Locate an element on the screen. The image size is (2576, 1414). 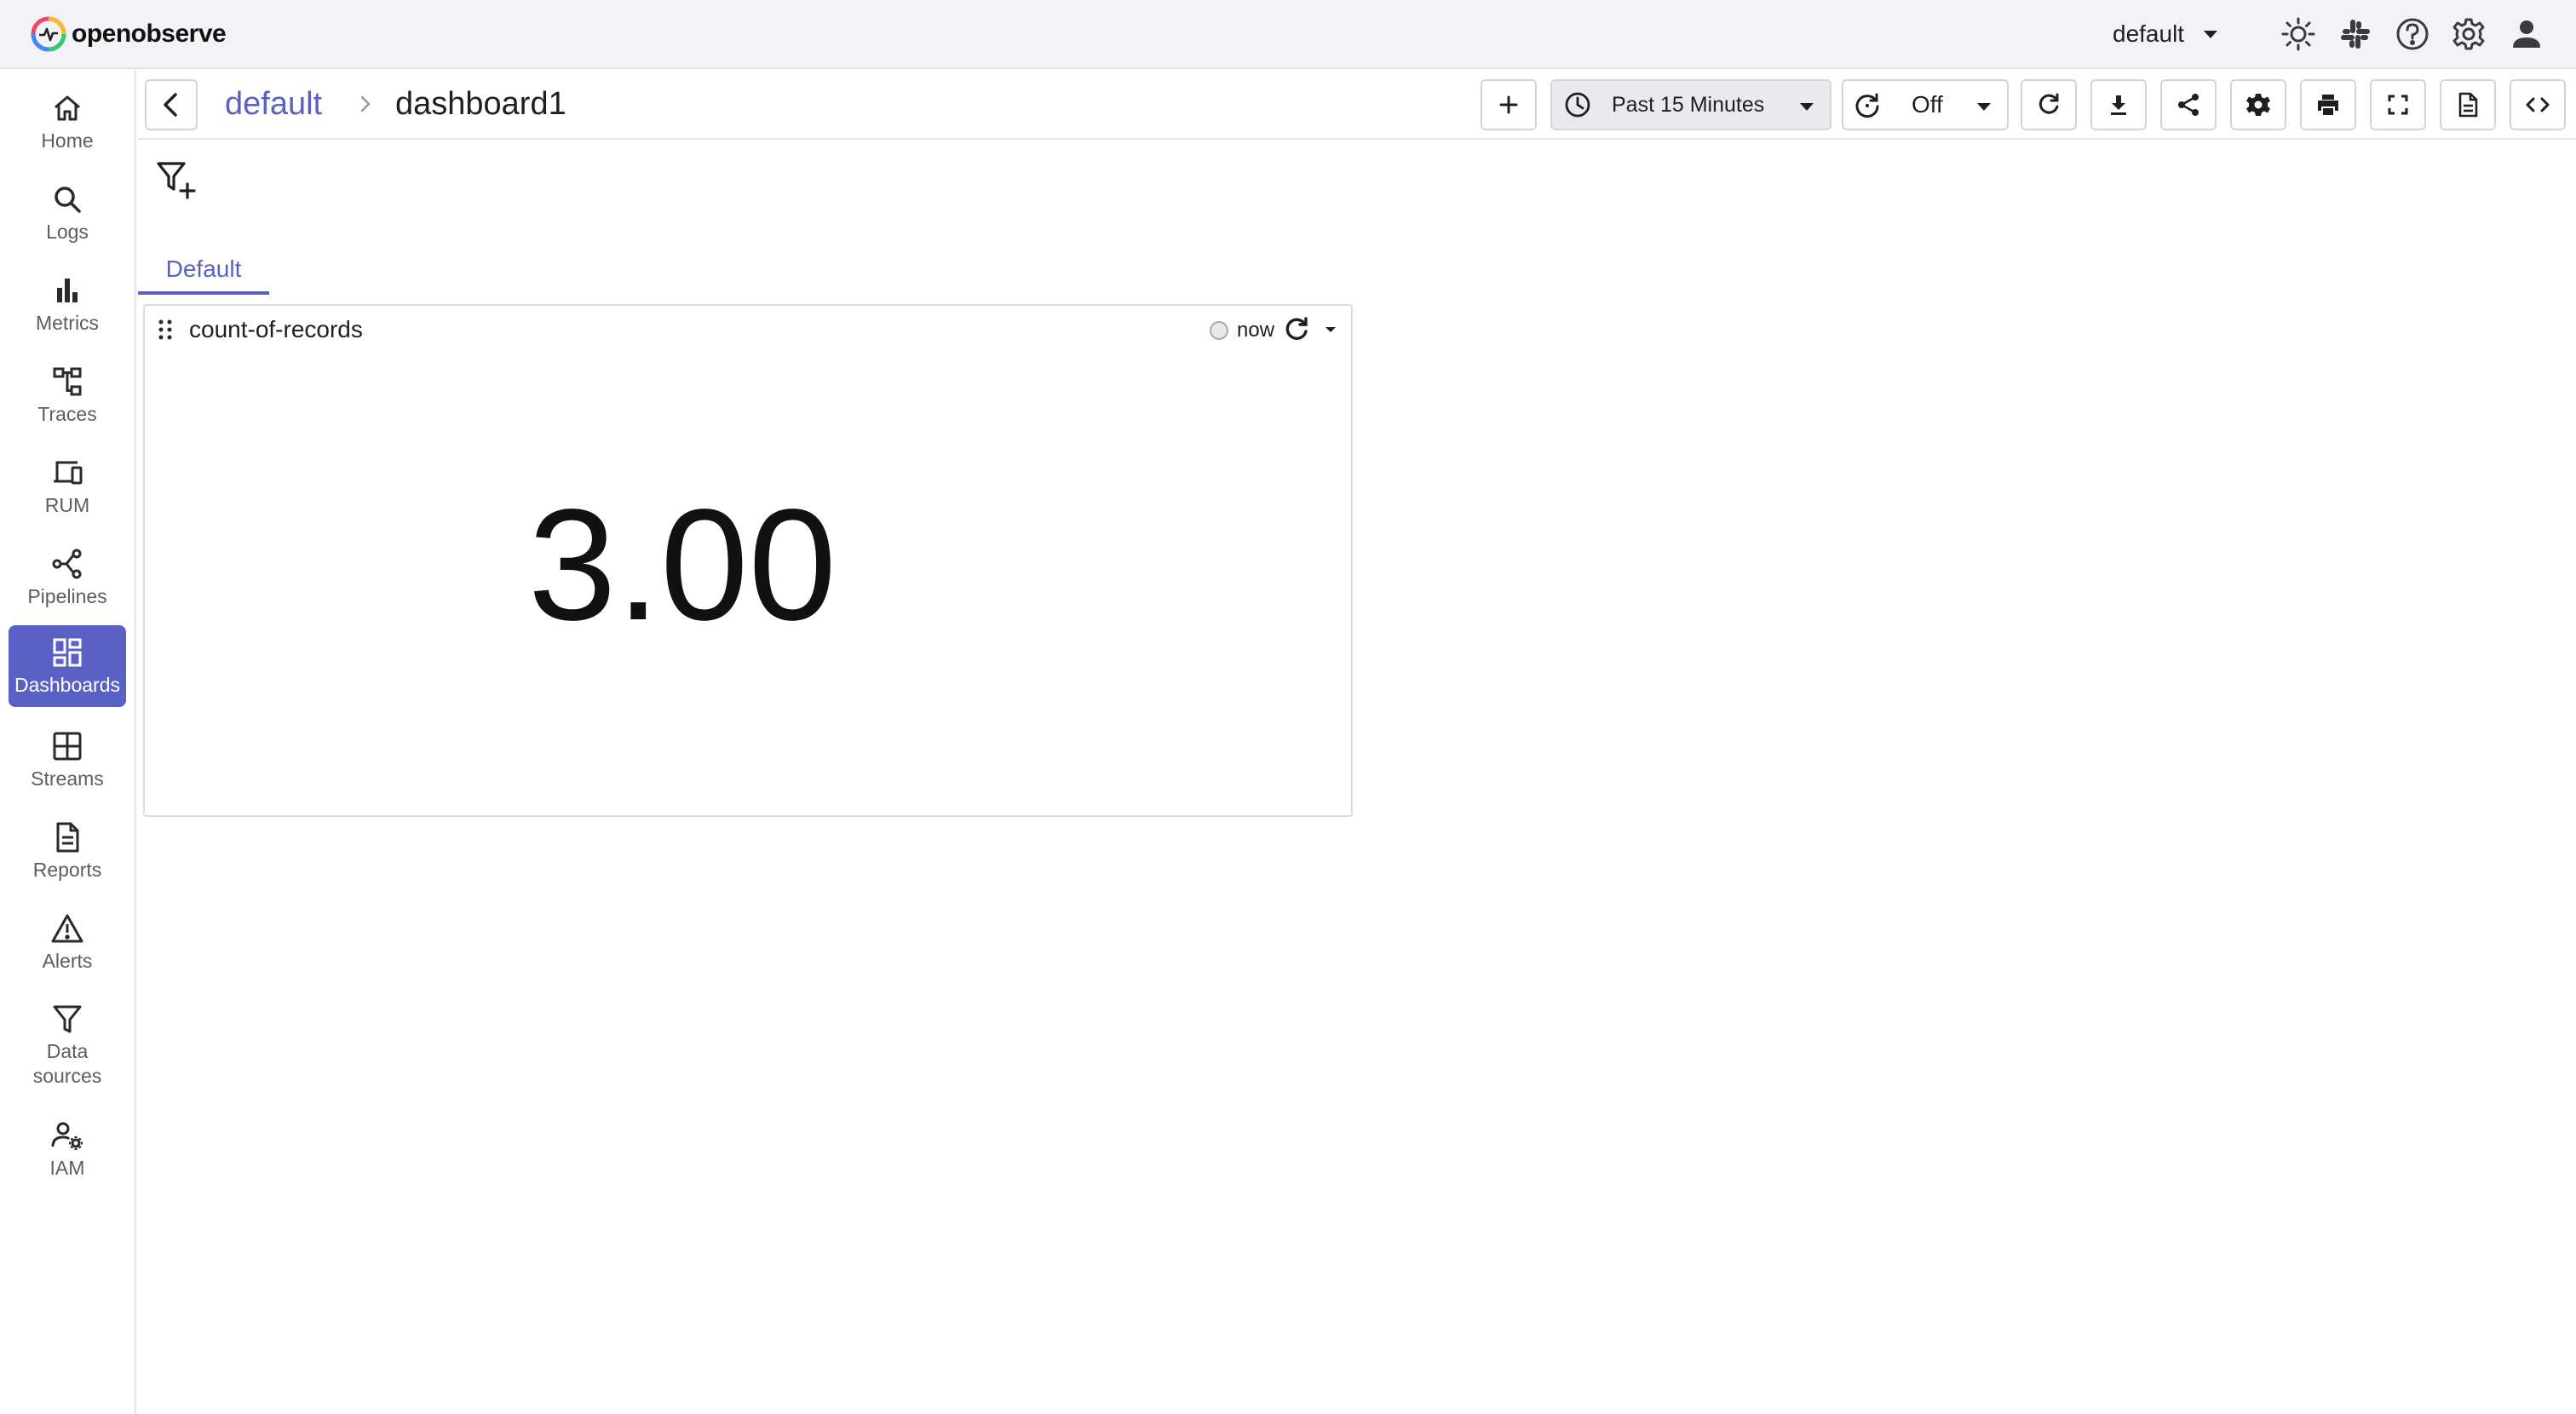
tree-icon is located at coordinates (67, 381).